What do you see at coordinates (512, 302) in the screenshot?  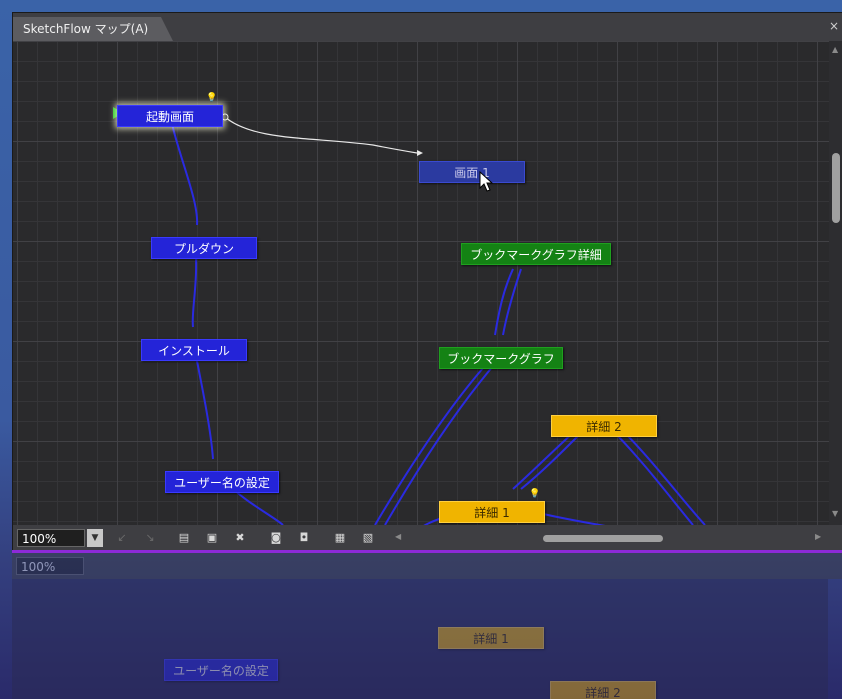 I see `link-bookmark-detail-b` at bounding box center [512, 302].